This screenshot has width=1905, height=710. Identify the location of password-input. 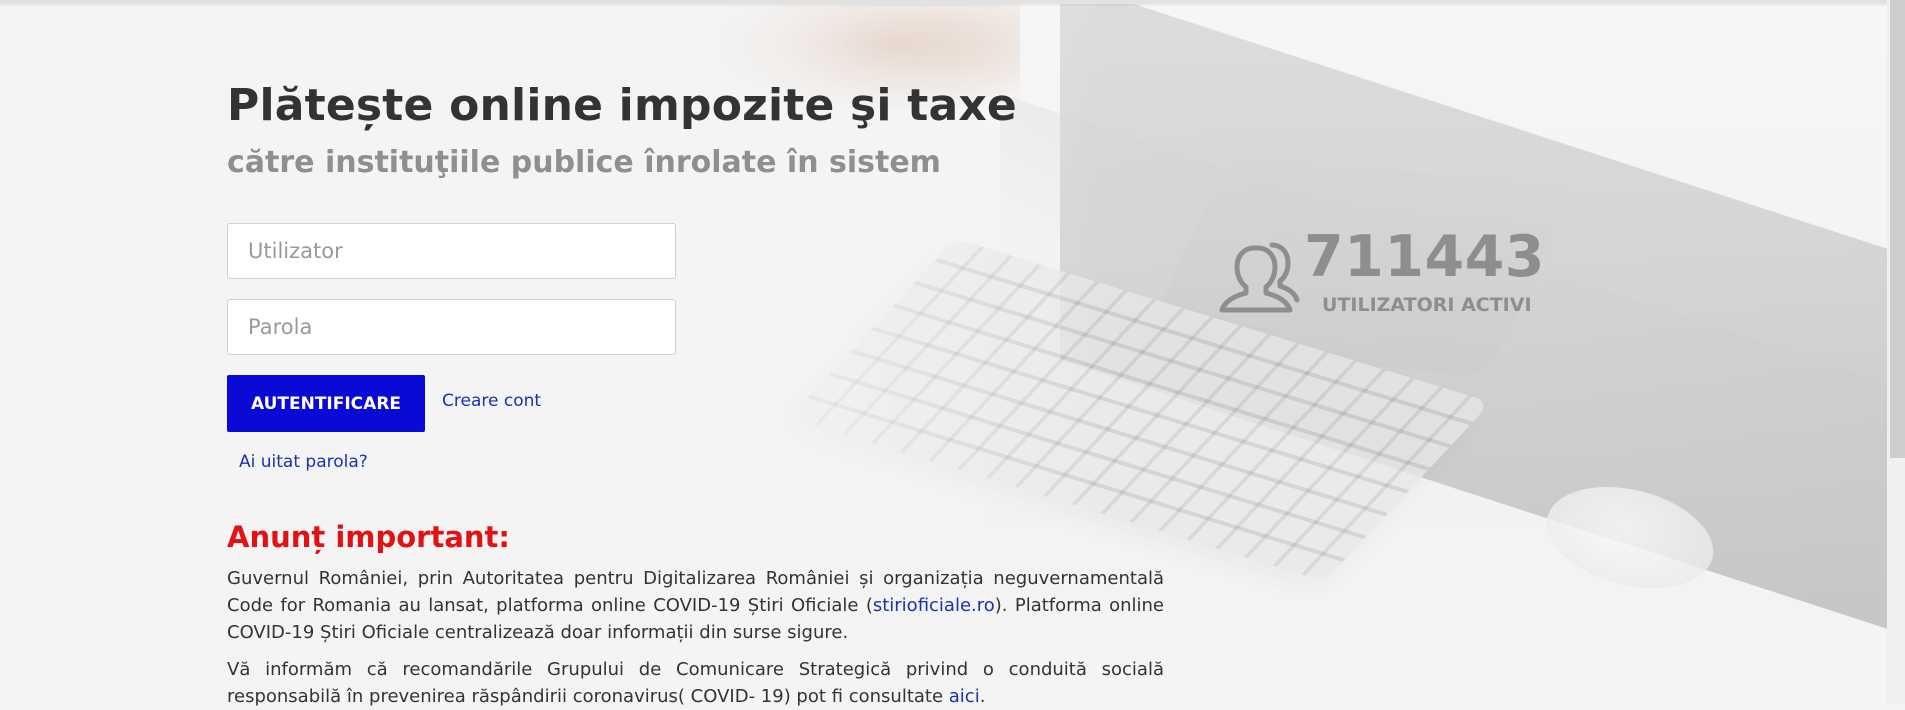
(451, 327).